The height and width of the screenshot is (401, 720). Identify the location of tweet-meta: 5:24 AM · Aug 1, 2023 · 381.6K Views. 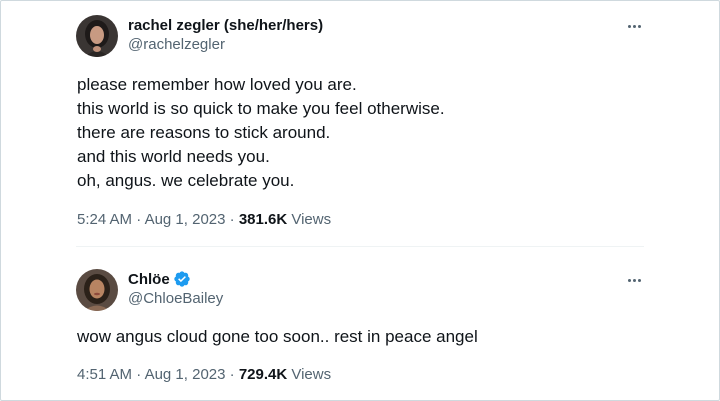
(204, 219).